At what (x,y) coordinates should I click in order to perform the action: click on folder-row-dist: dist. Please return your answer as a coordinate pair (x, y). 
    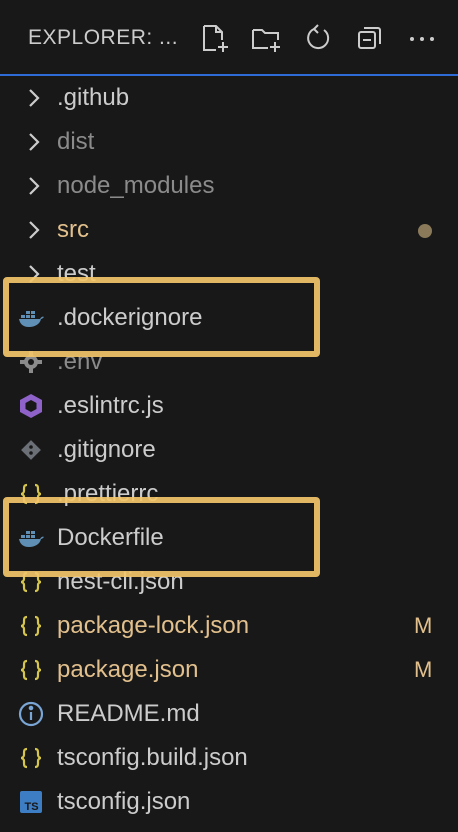
    Looking at the image, I should click on (229, 142).